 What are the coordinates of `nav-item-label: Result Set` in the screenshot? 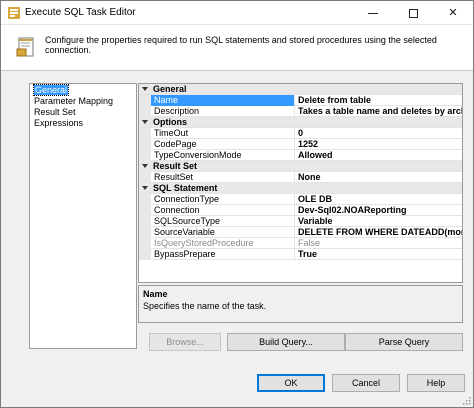 It's located at (55, 112).